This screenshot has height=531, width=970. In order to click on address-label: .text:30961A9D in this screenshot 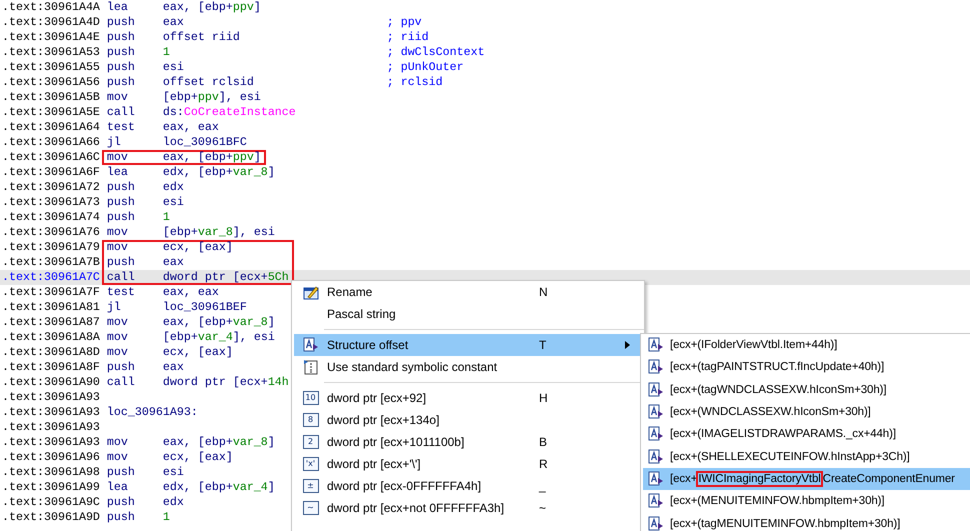, I will do `click(51, 517)`.